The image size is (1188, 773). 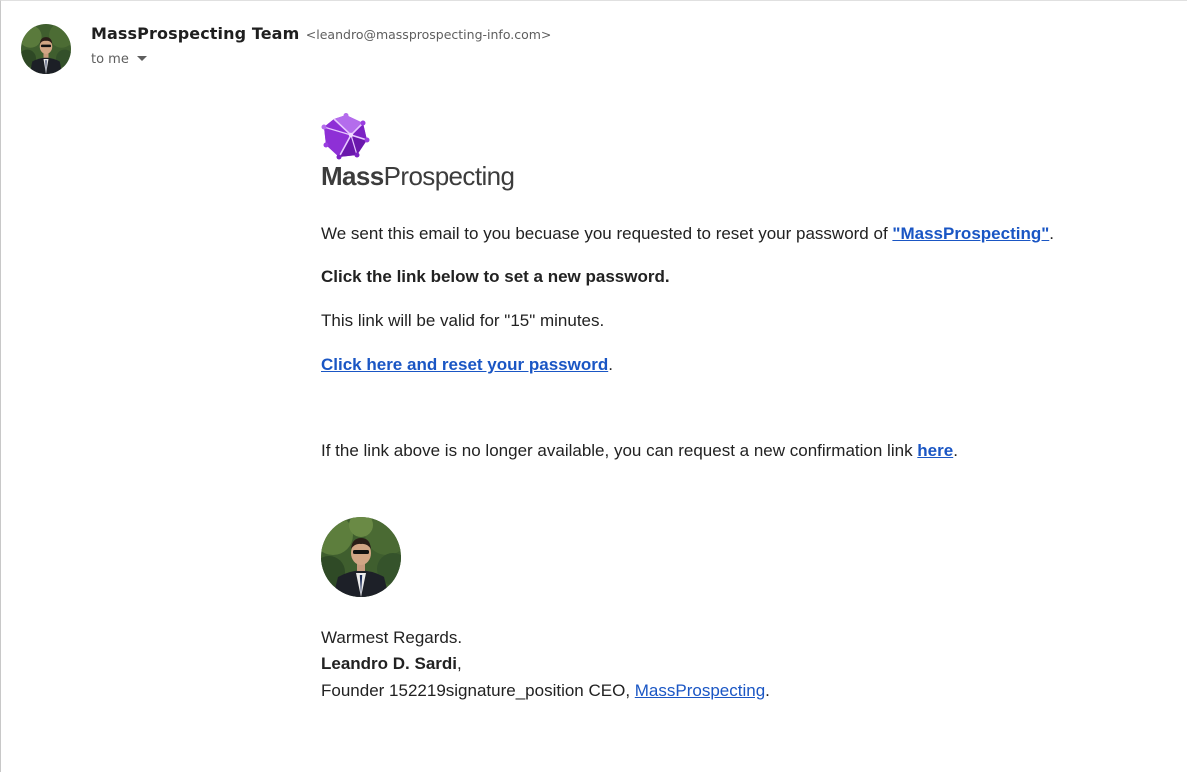 What do you see at coordinates (391, 663) in the screenshot?
I see `signature-name: Leandro D. Sardi,` at bounding box center [391, 663].